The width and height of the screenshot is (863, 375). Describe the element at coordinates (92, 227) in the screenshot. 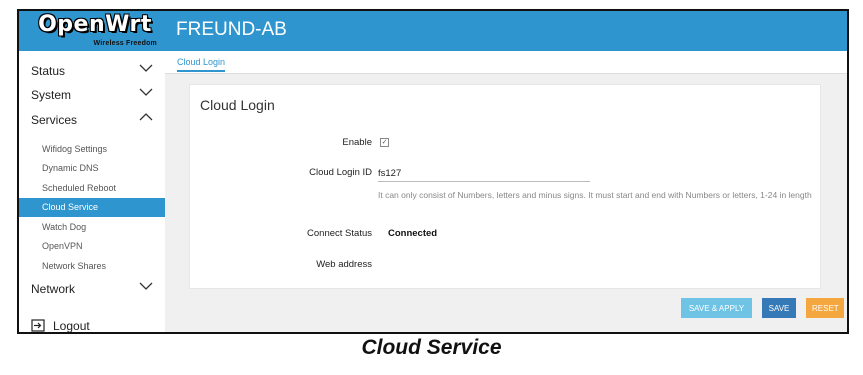

I see `sidebar-subitem-watch-dog: Watch Dog` at that location.